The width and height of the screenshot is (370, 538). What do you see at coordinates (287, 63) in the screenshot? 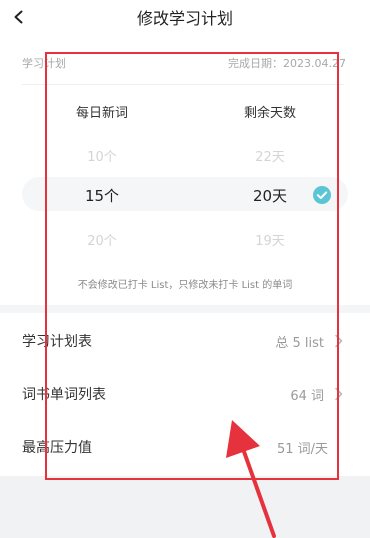
I see `completion-date: 完成日期：2023.04.27` at bounding box center [287, 63].